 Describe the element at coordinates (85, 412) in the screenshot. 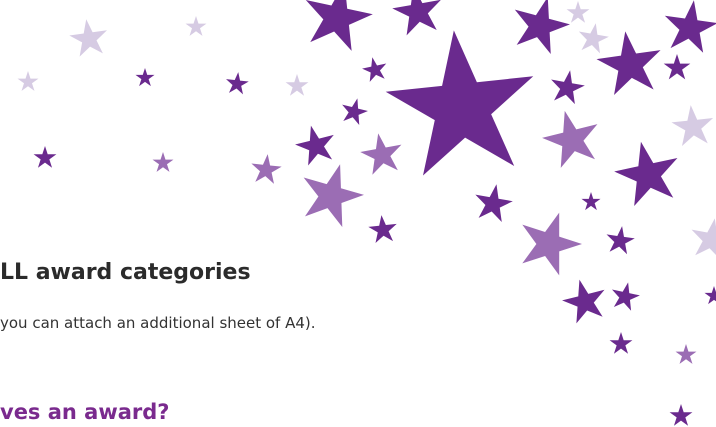

I see `section-heading-question: ves an award?` at that location.